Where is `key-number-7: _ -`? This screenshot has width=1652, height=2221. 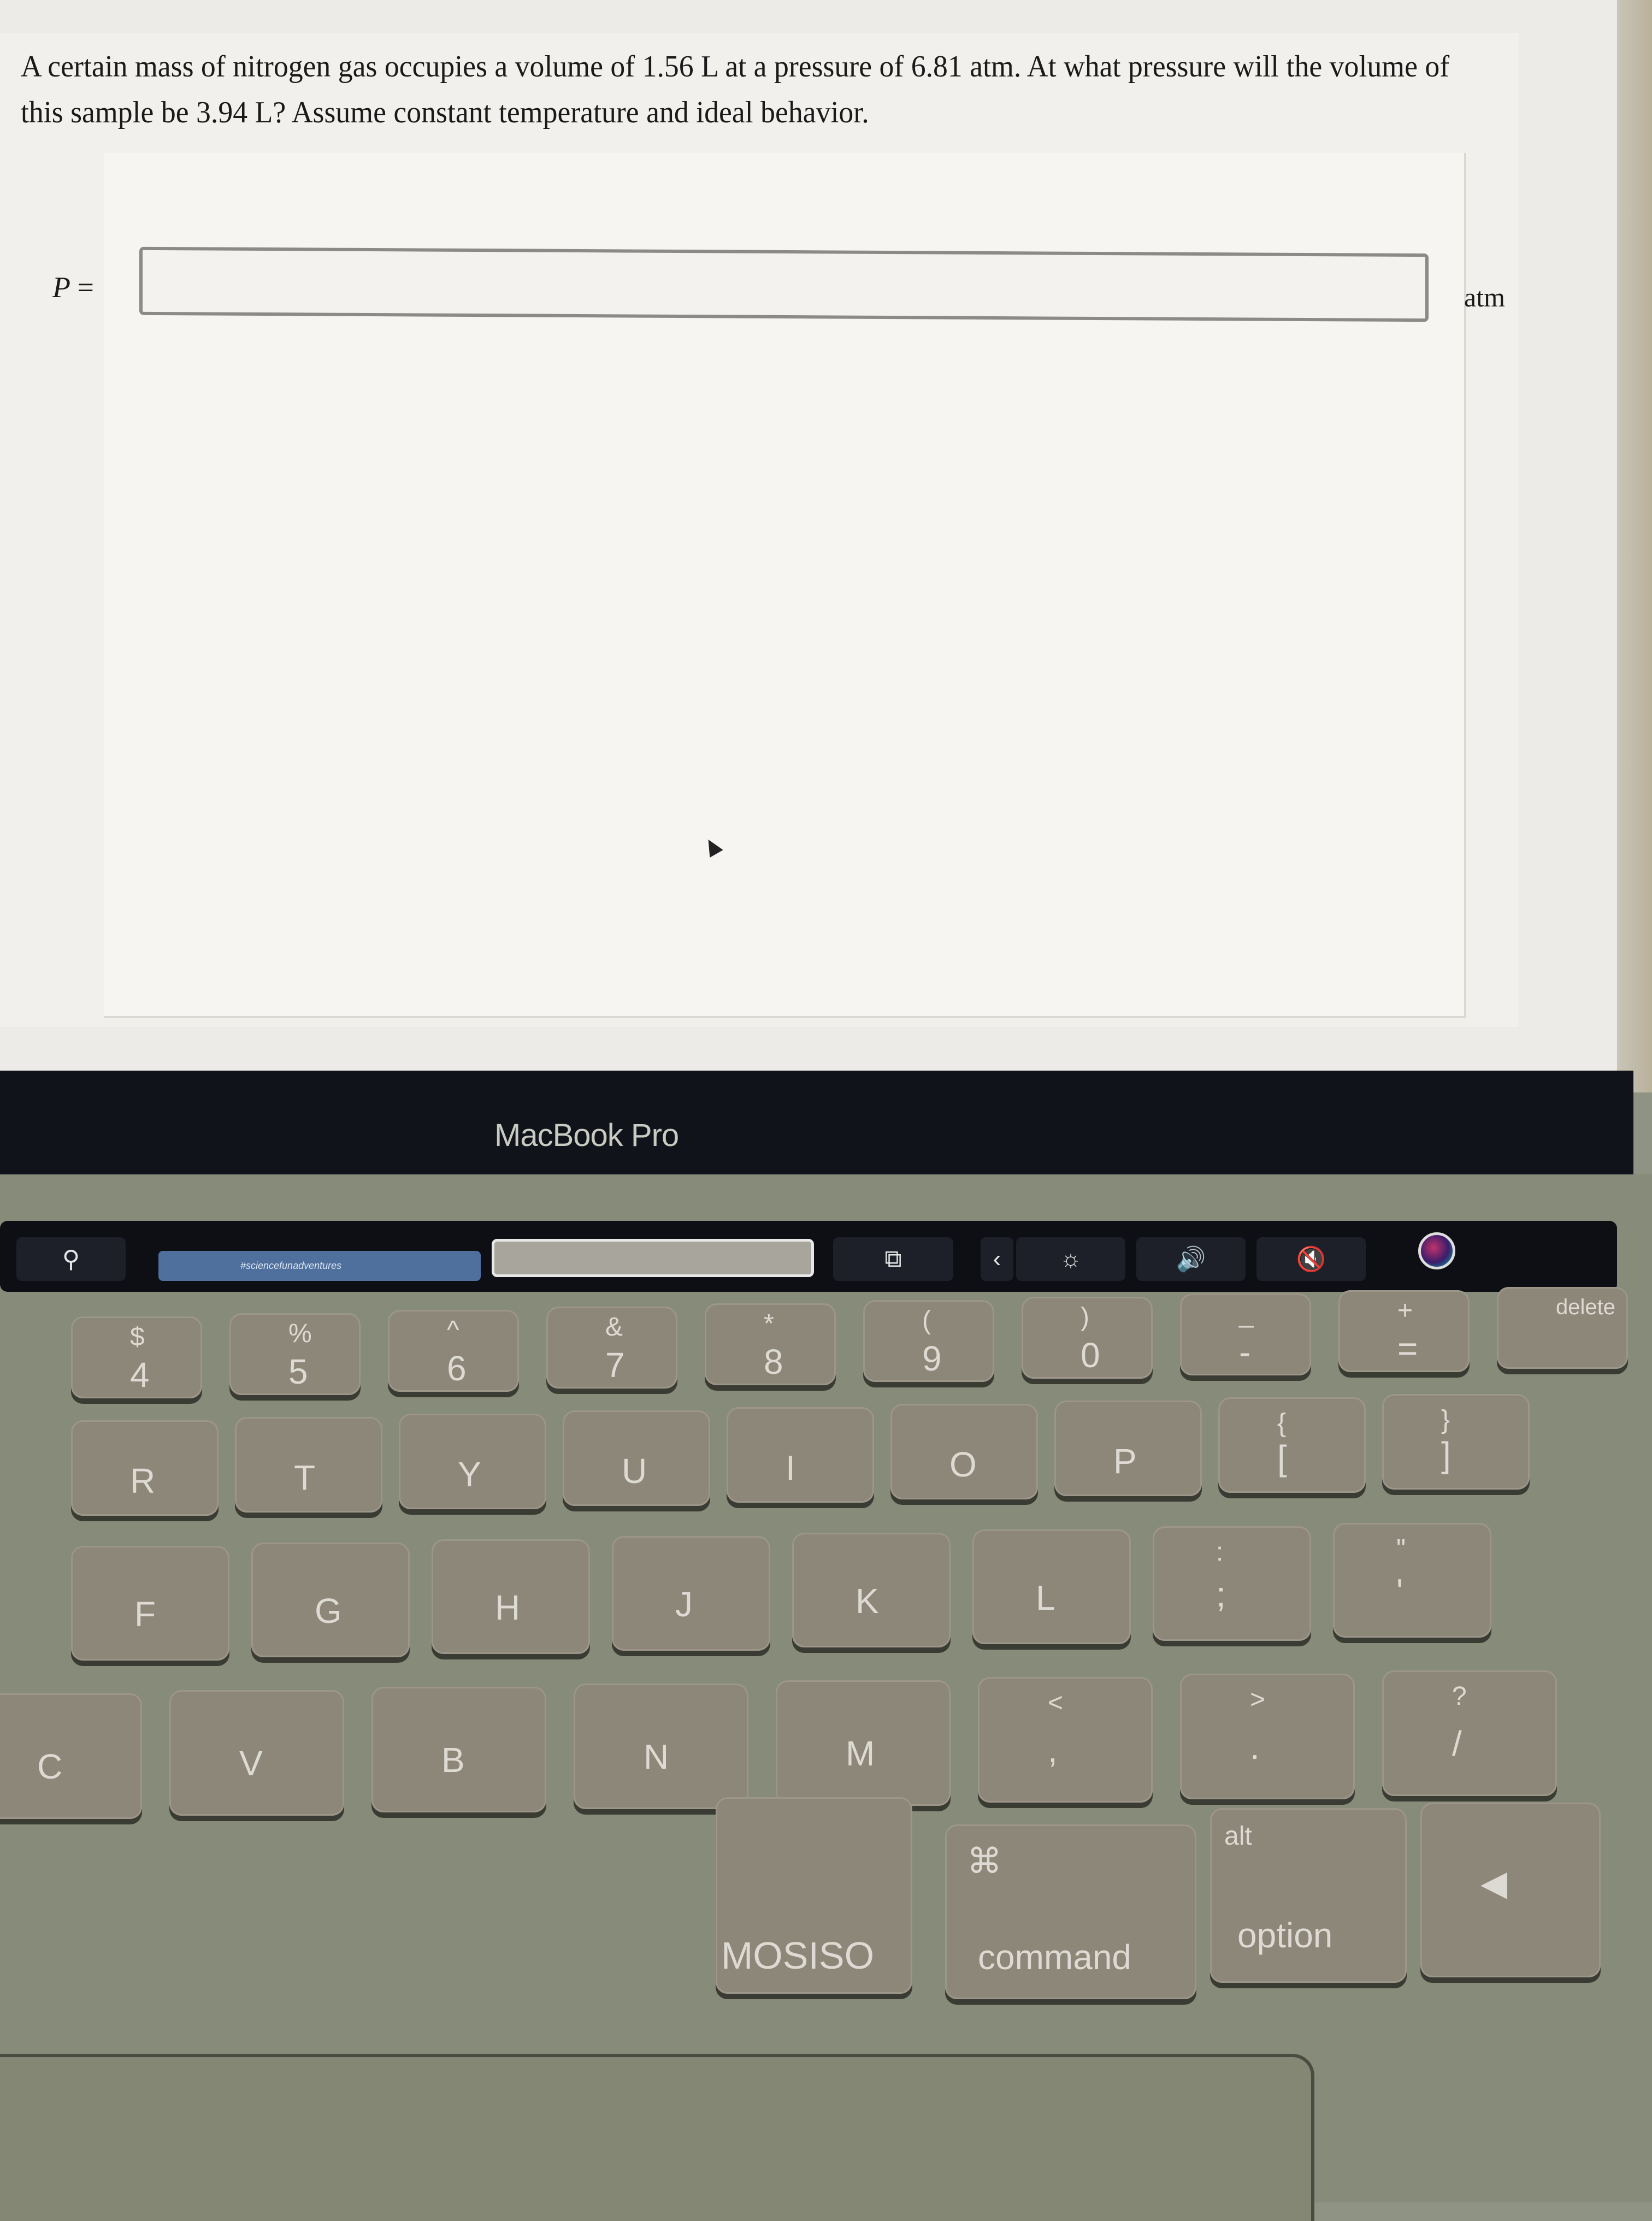
key-number-7: _ - is located at coordinates (1245, 1334).